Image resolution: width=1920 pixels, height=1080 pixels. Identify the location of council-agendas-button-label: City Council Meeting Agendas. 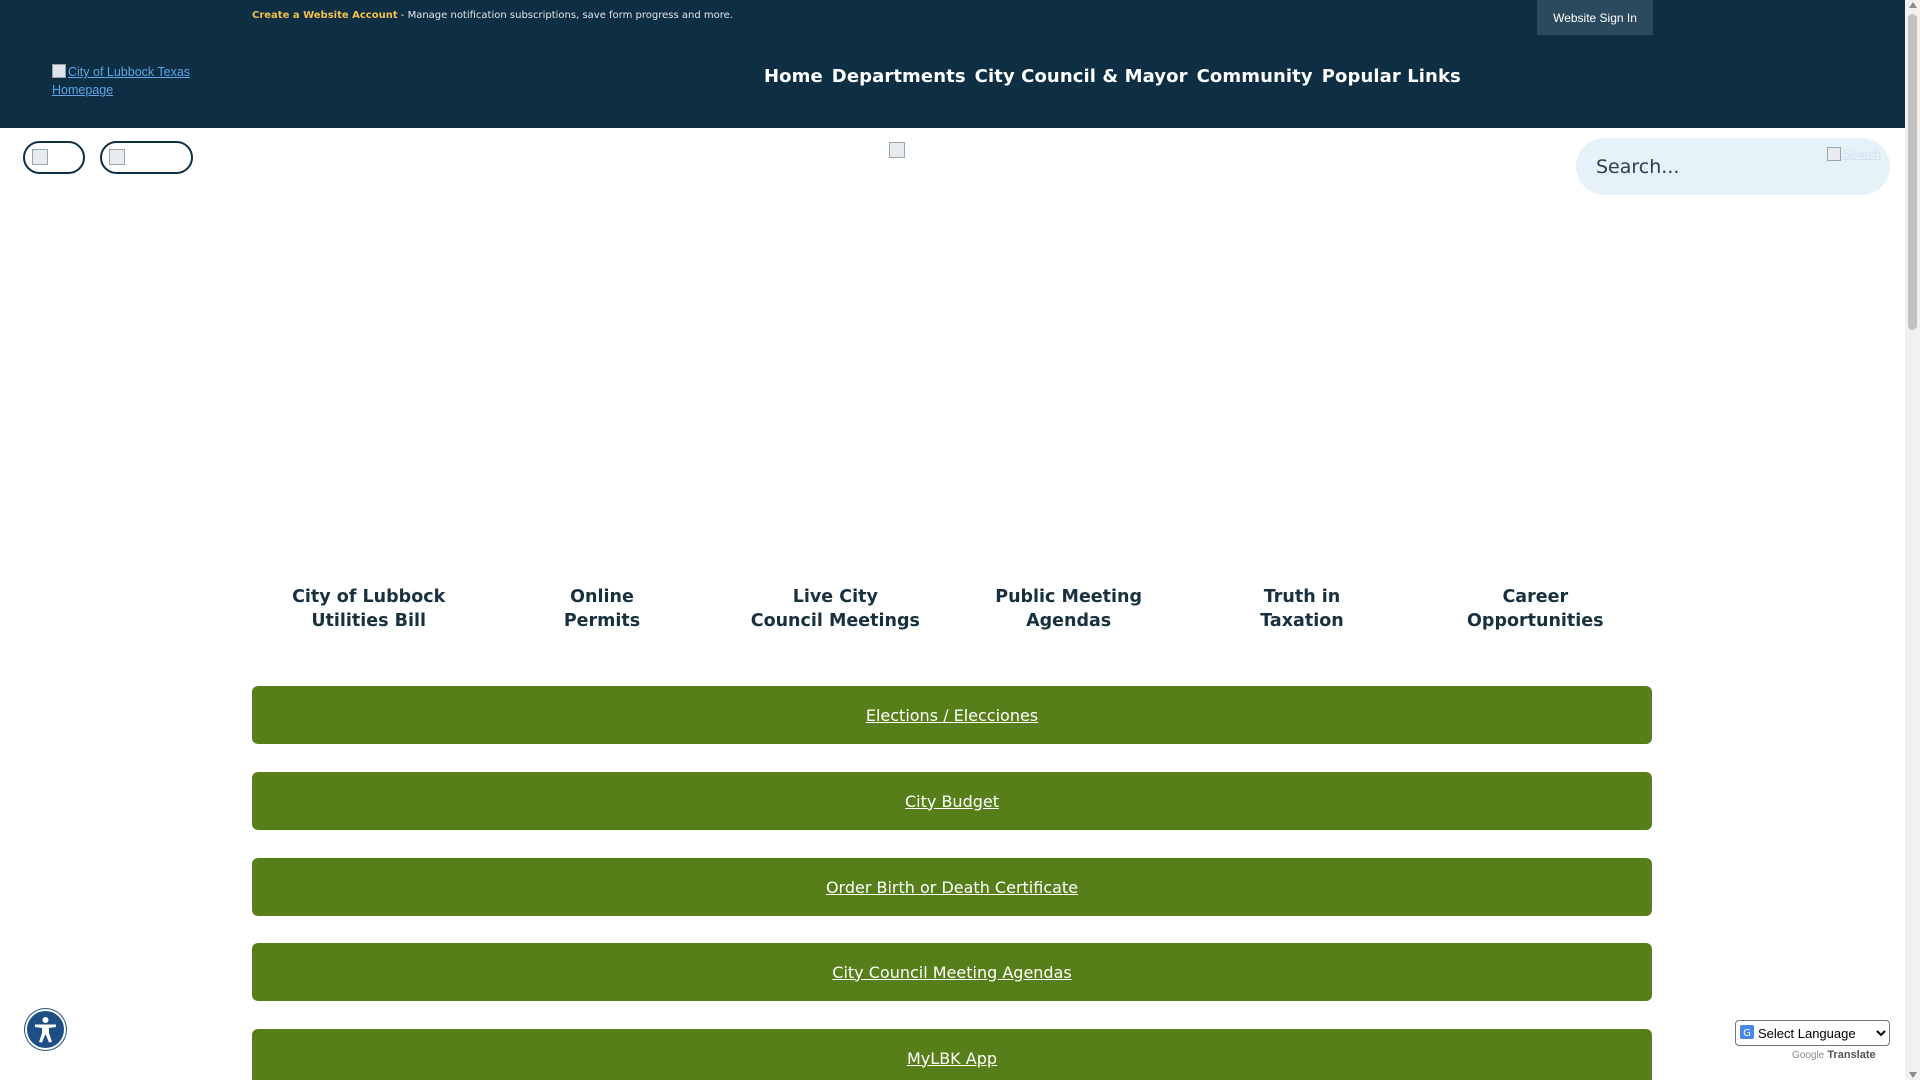
(952, 972).